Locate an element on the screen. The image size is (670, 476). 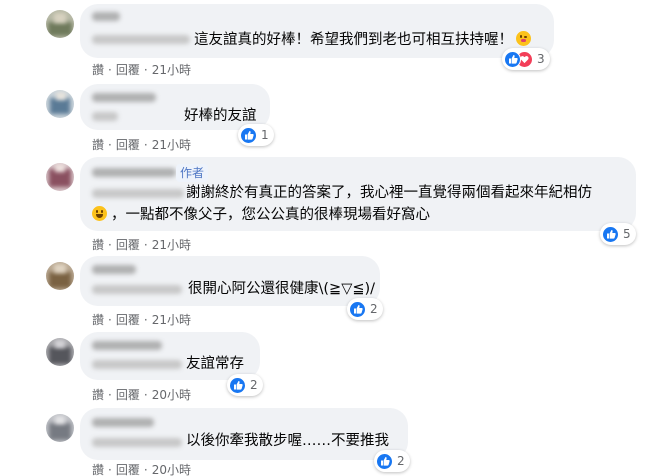
winking-face-icon is located at coordinates (523, 38).